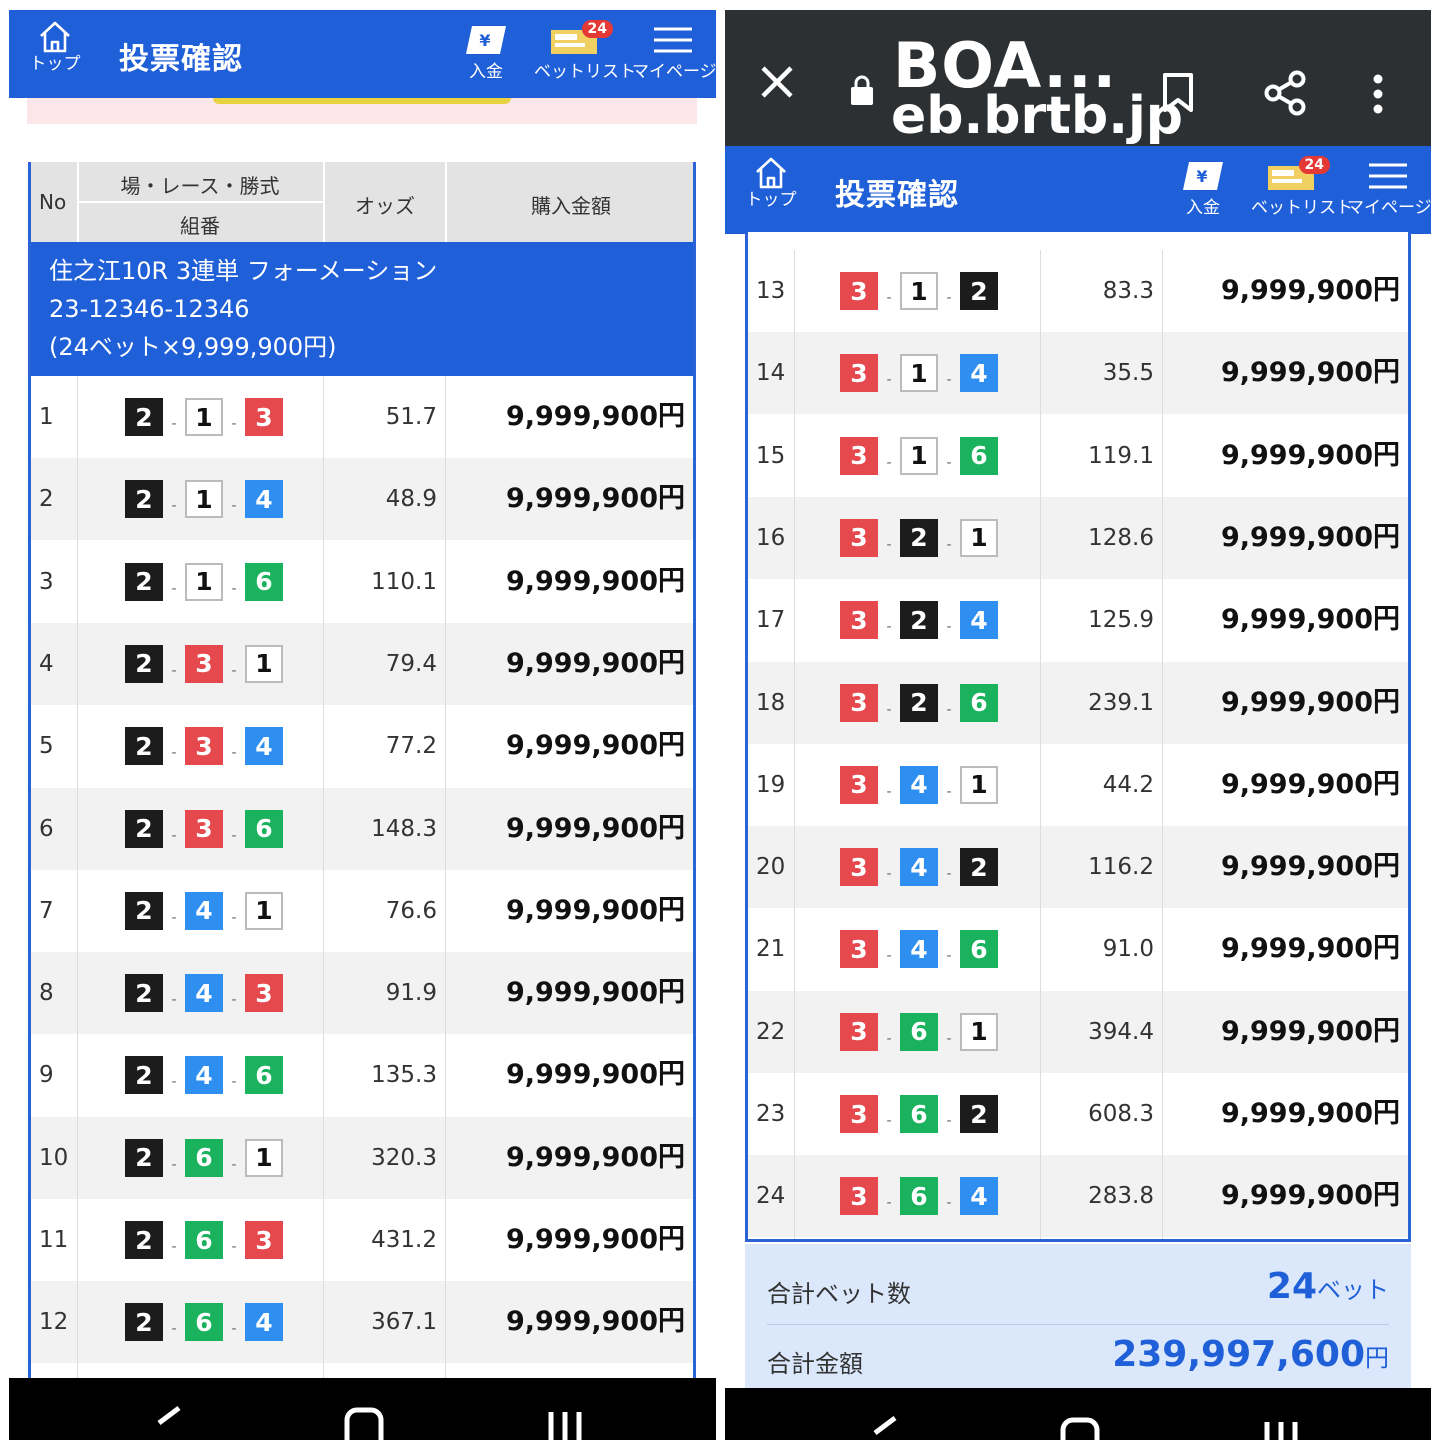  Describe the element at coordinates (1078, 537) in the screenshot. I see `table-row: 16 3-2-1 128.6 9,999,900円` at that location.